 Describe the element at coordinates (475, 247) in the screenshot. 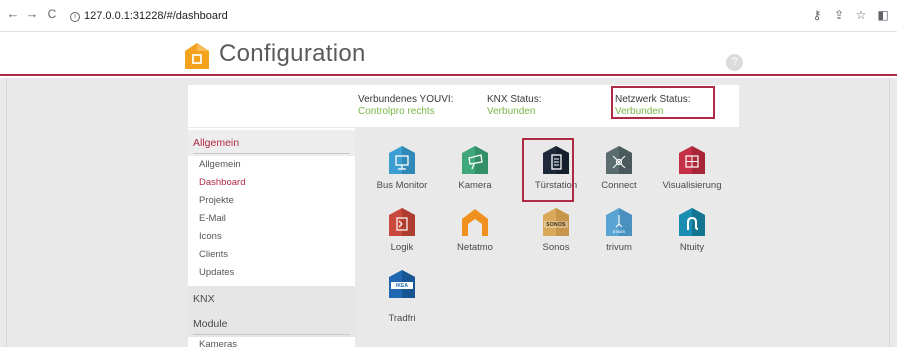

I see `tile-label: Netatmo` at that location.